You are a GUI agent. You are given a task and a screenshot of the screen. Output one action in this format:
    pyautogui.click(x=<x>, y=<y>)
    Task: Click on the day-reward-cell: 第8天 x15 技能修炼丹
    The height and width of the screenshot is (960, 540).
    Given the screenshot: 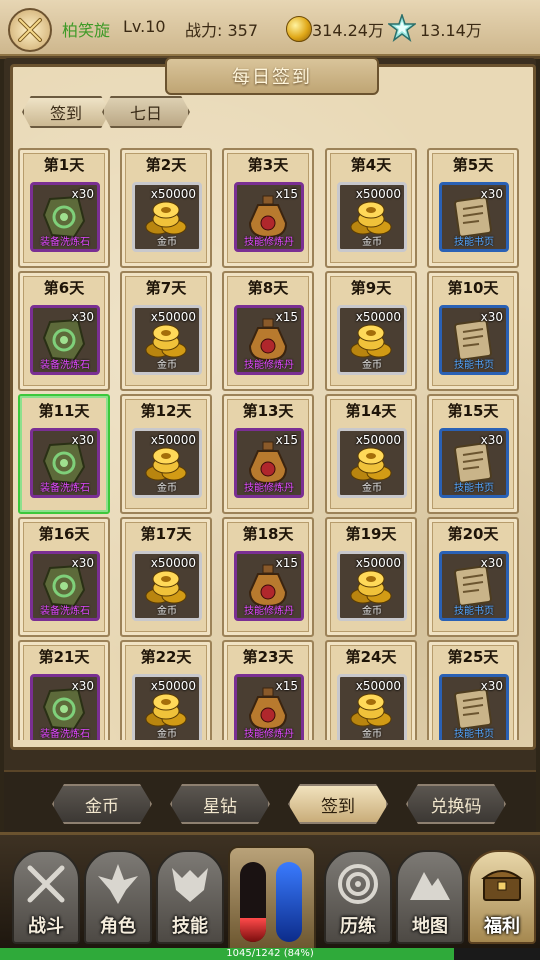 What is the action you would take?
    pyautogui.click(x=268, y=331)
    